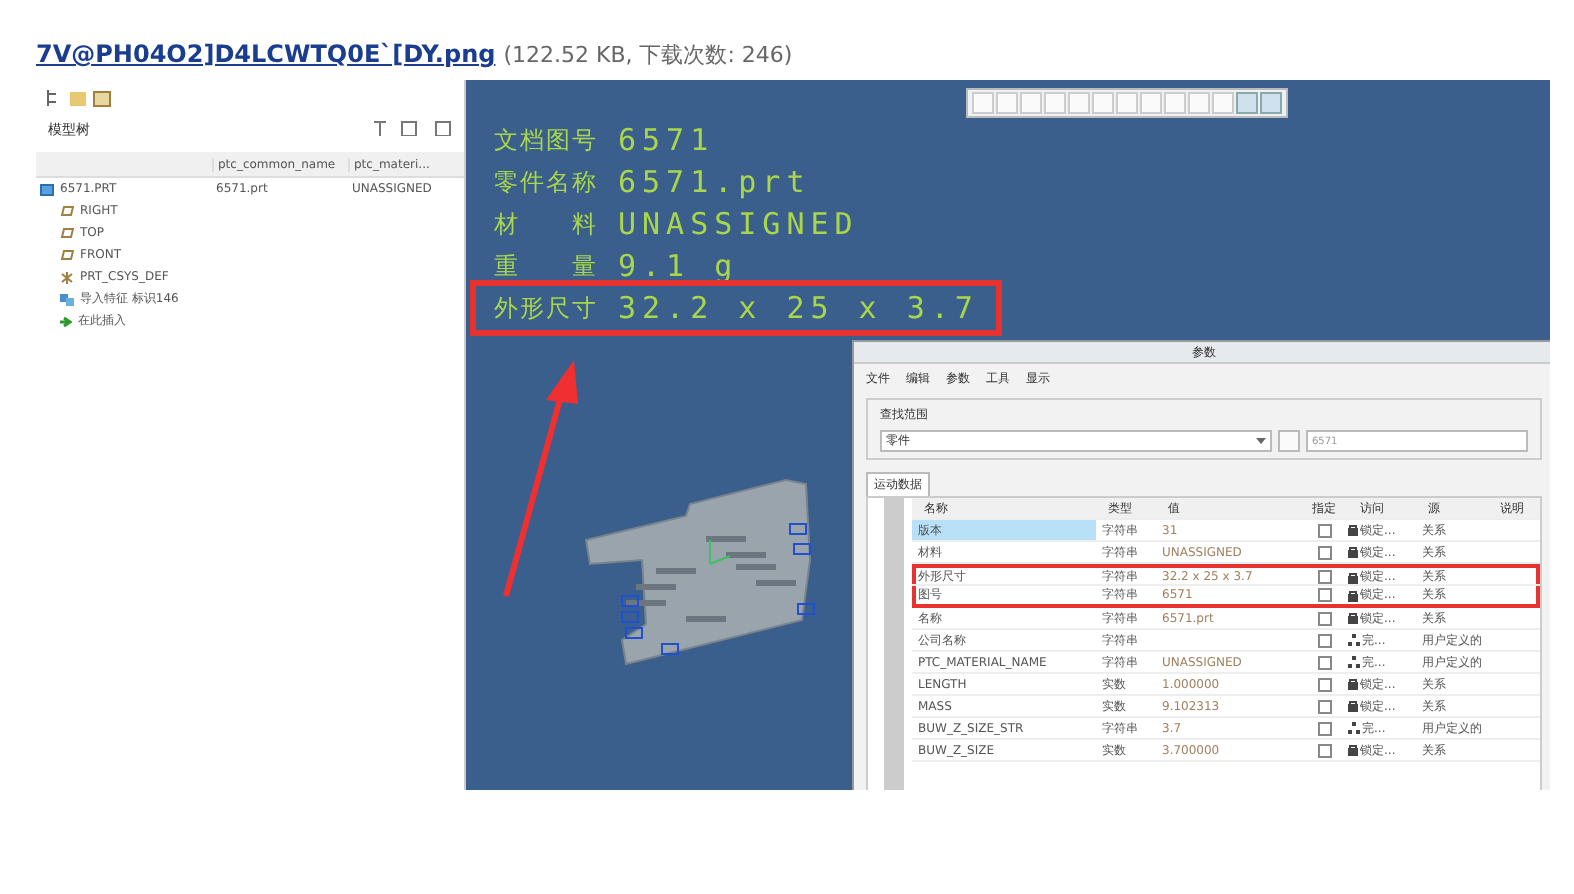 This screenshot has height=894, width=1574. I want to click on info-value: 32.2 x 25 x 3.7, so click(798, 308).